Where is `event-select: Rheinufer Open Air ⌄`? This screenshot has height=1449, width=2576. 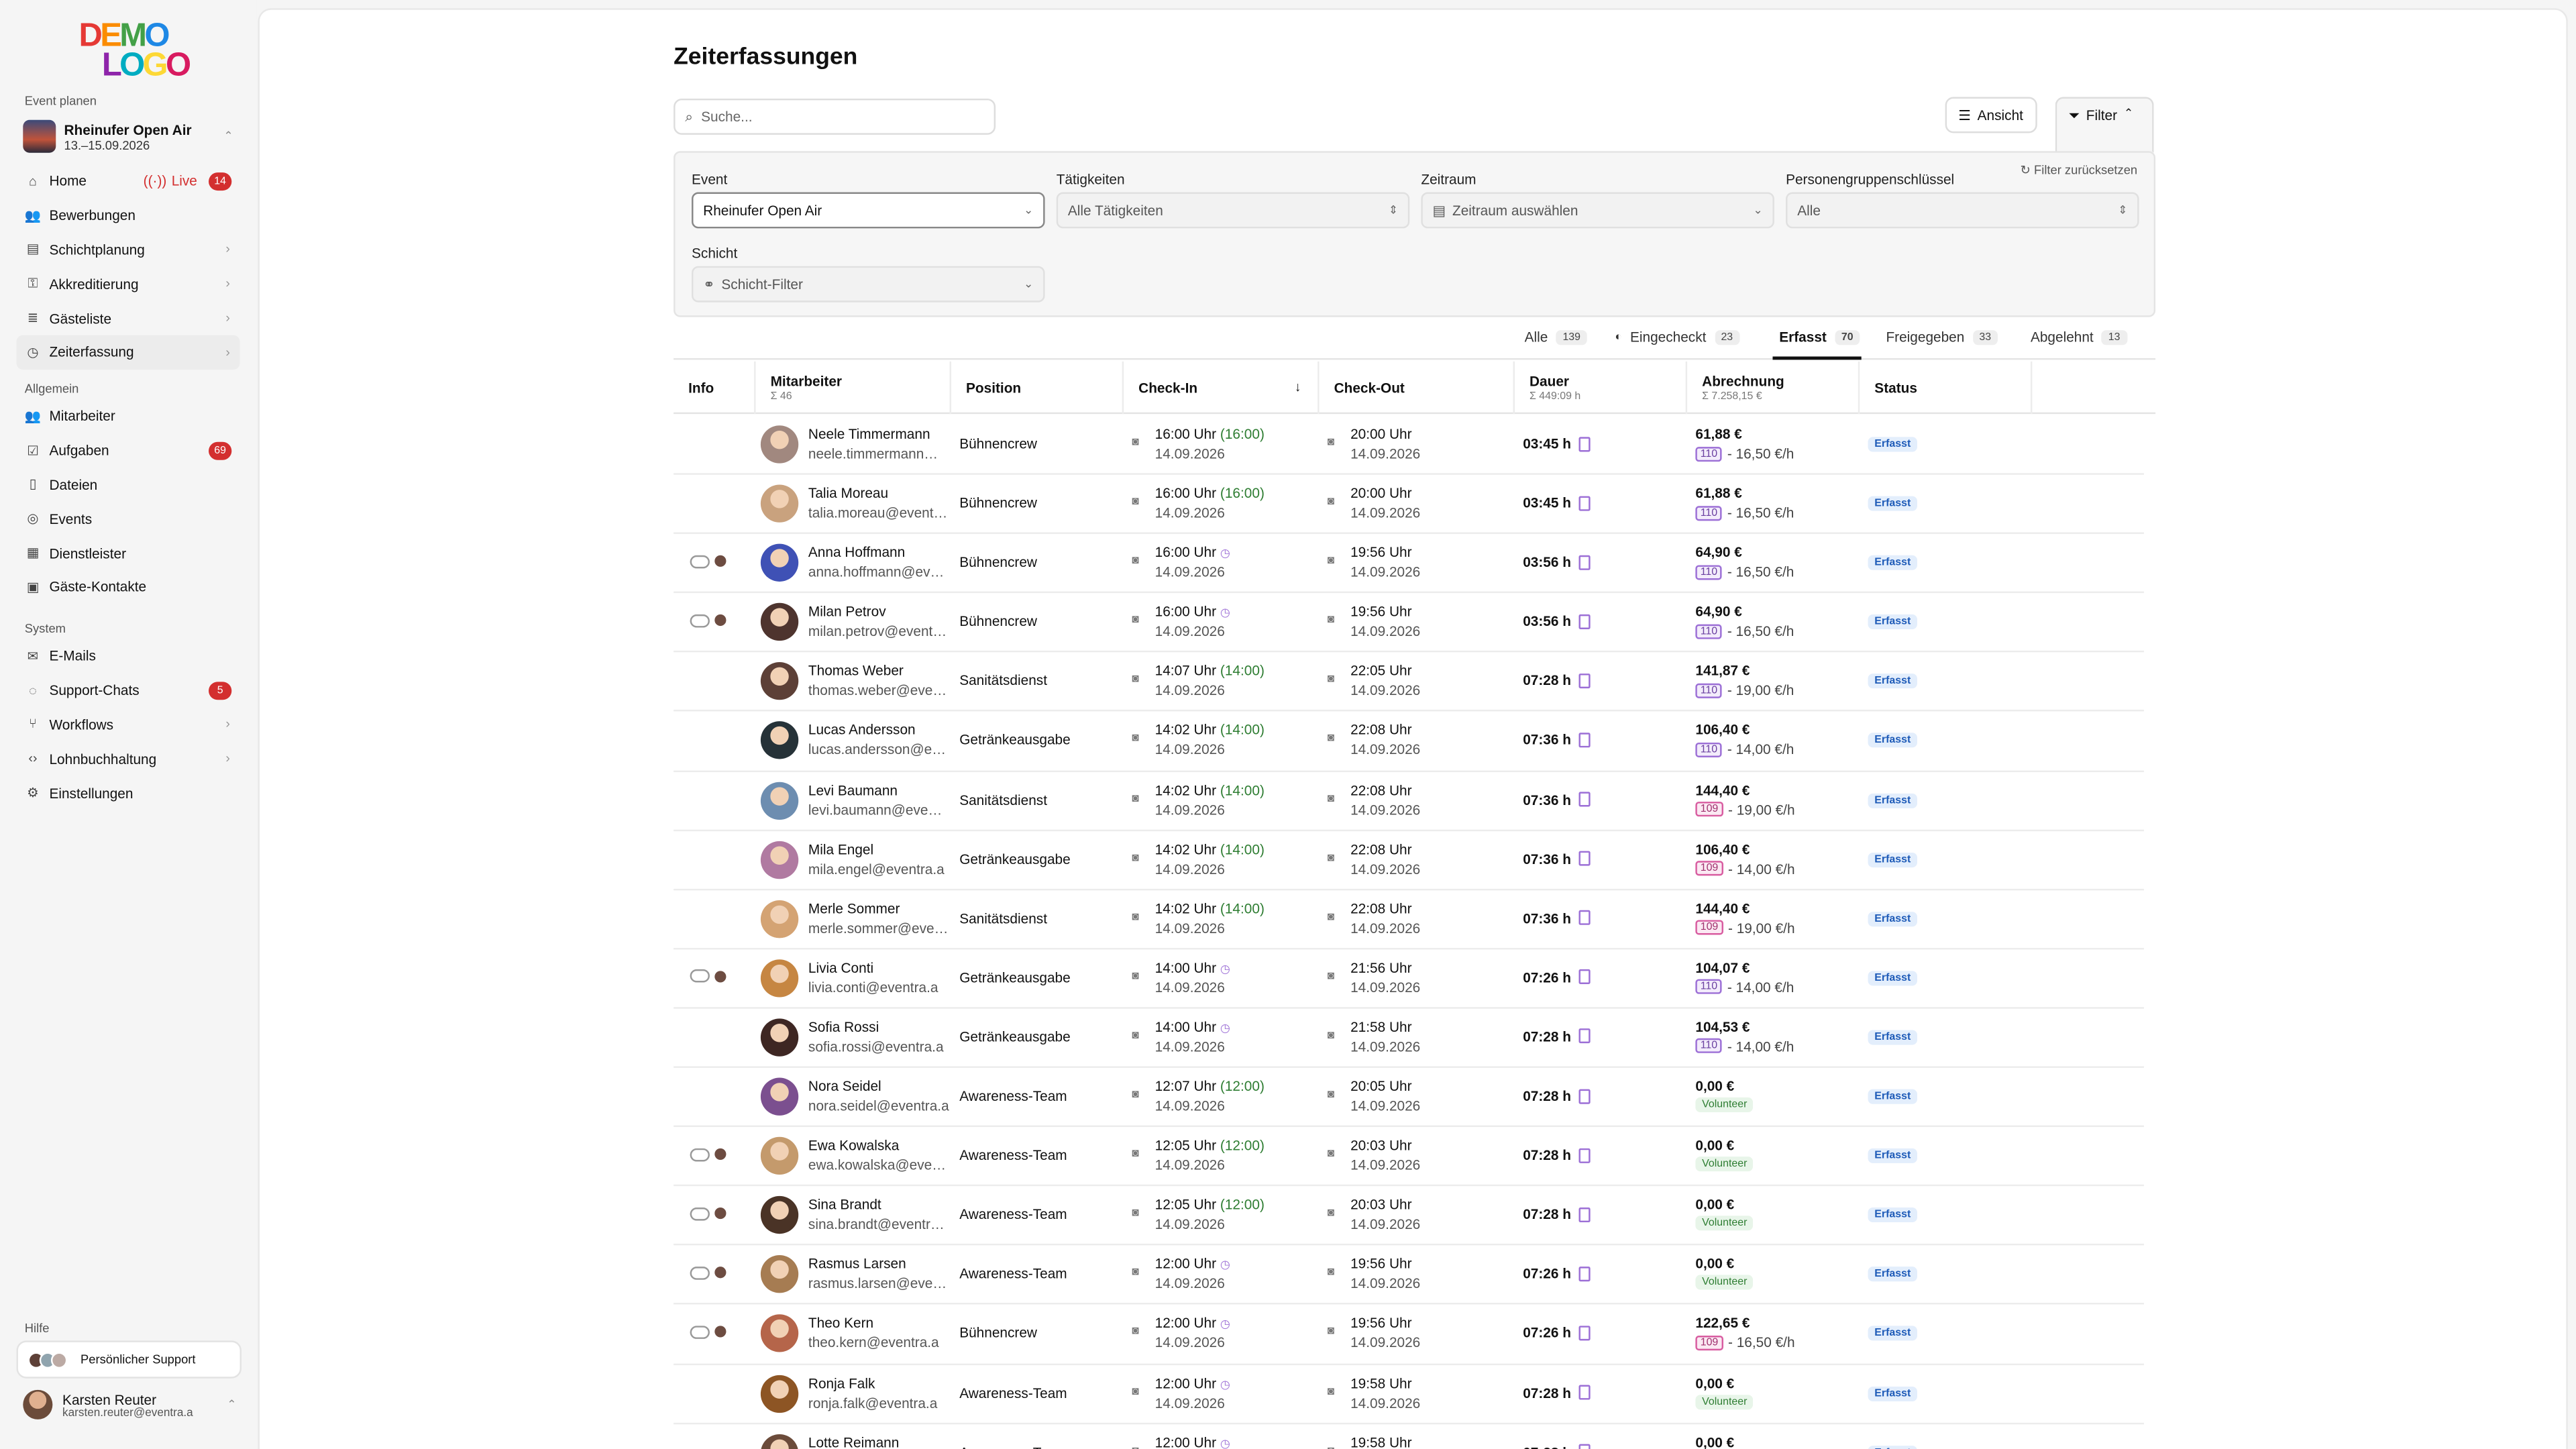
event-select: Rheinufer Open Air ⌄ is located at coordinates (868, 210).